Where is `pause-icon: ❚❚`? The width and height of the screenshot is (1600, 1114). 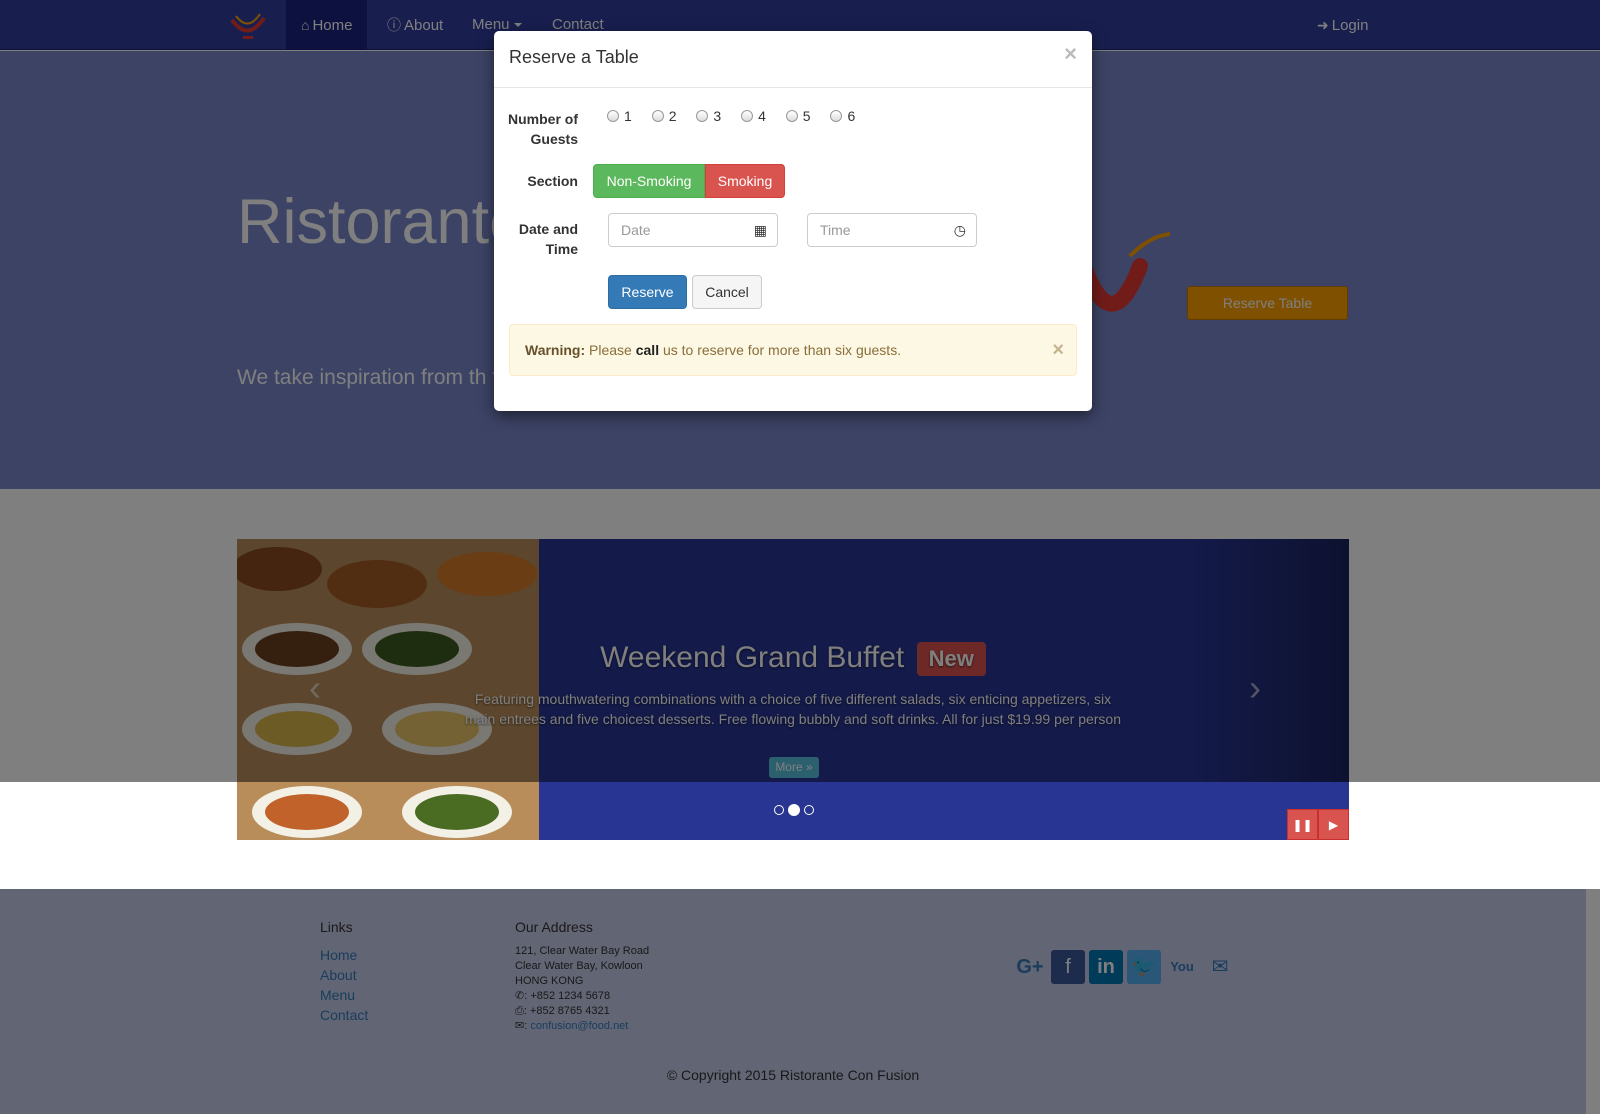 pause-icon: ❚❚ is located at coordinates (1302, 825).